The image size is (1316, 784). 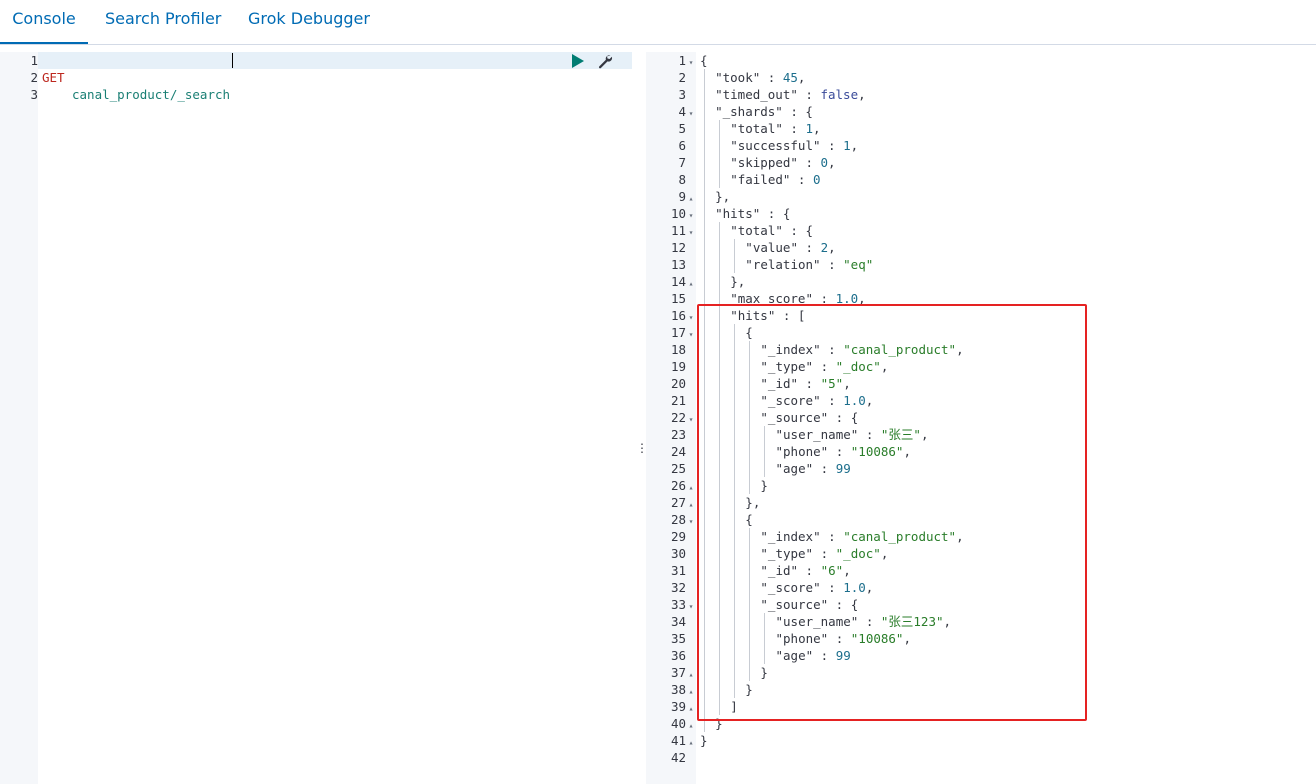 I want to click on tab-search-profiler: Search Profiler, so click(x=163, y=21).